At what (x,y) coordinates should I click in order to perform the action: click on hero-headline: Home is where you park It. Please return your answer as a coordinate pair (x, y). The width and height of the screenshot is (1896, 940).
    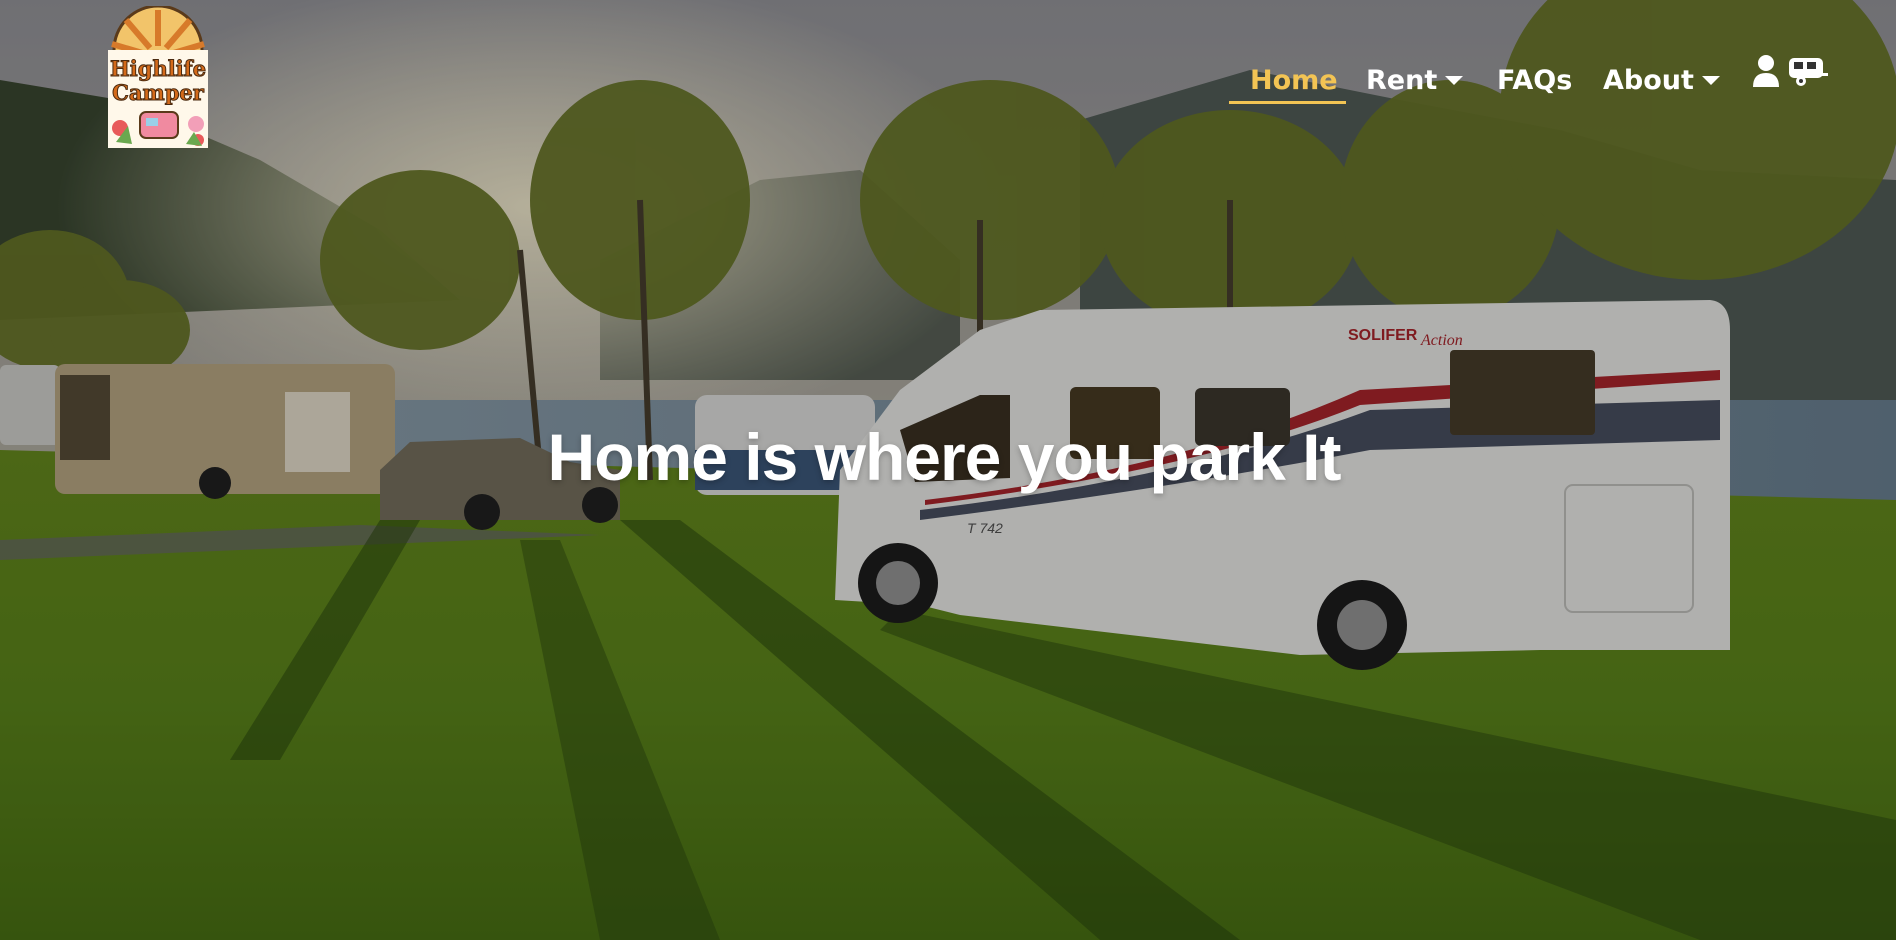
    Looking at the image, I should click on (948, 457).